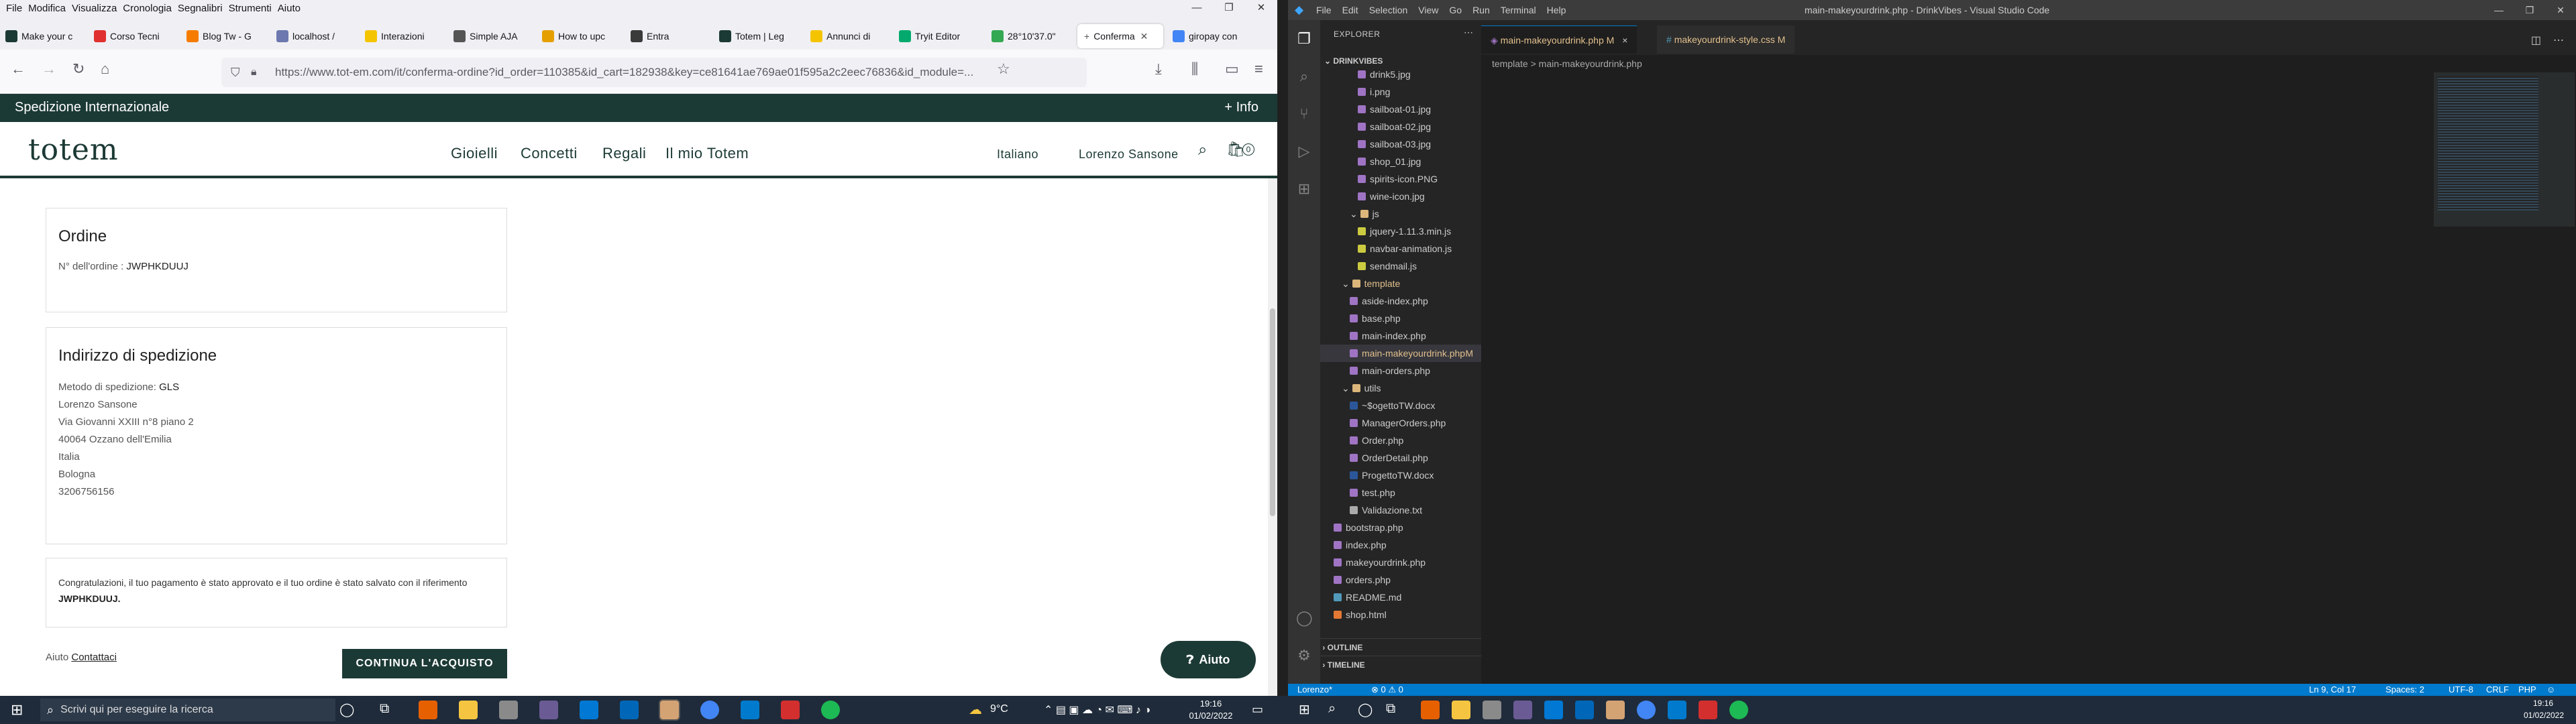  I want to click on tree-file: Validazione.txt, so click(1400, 510).